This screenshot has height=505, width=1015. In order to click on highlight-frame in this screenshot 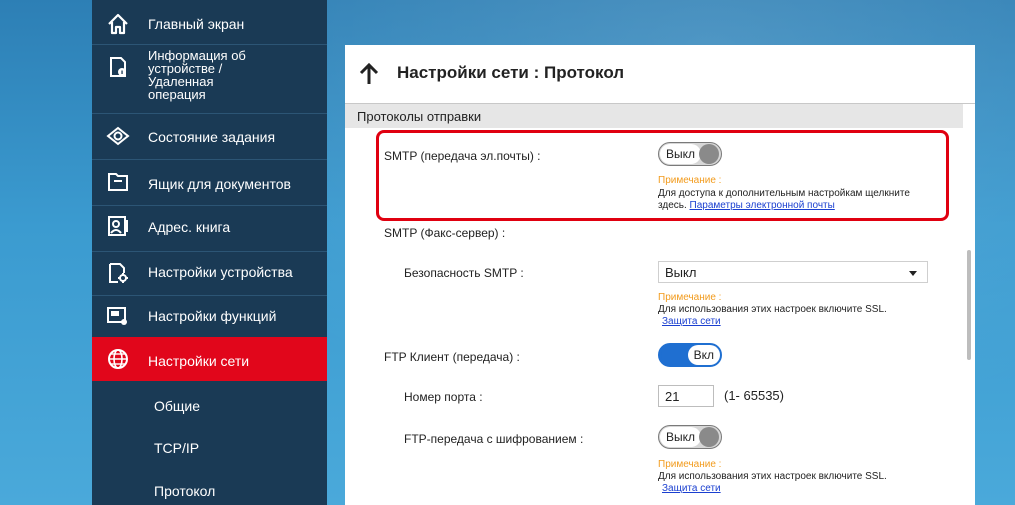, I will do `click(662, 175)`.